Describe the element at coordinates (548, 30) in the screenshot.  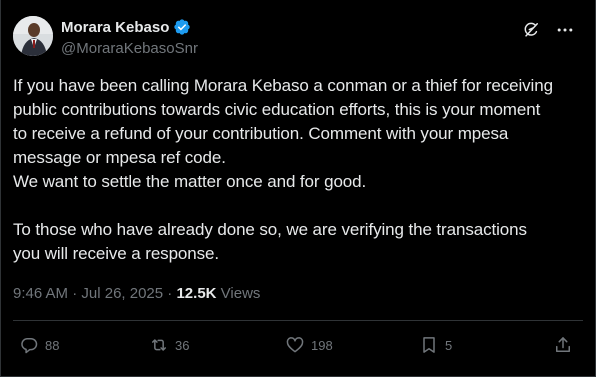
I see `tweet-top-actions` at that location.